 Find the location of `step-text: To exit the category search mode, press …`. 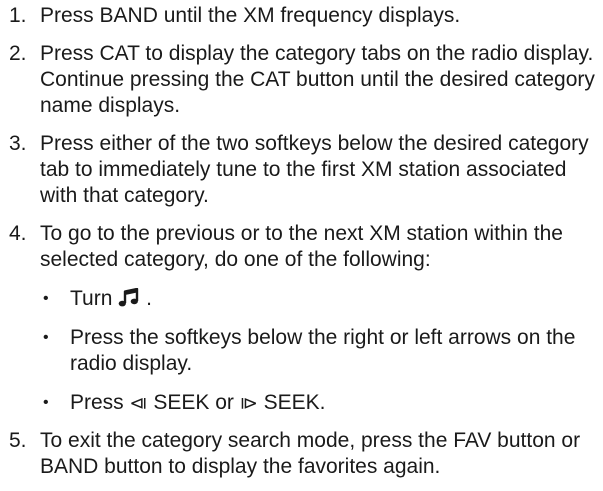

step-text: To exit the category search mode, press … is located at coordinates (310, 453).